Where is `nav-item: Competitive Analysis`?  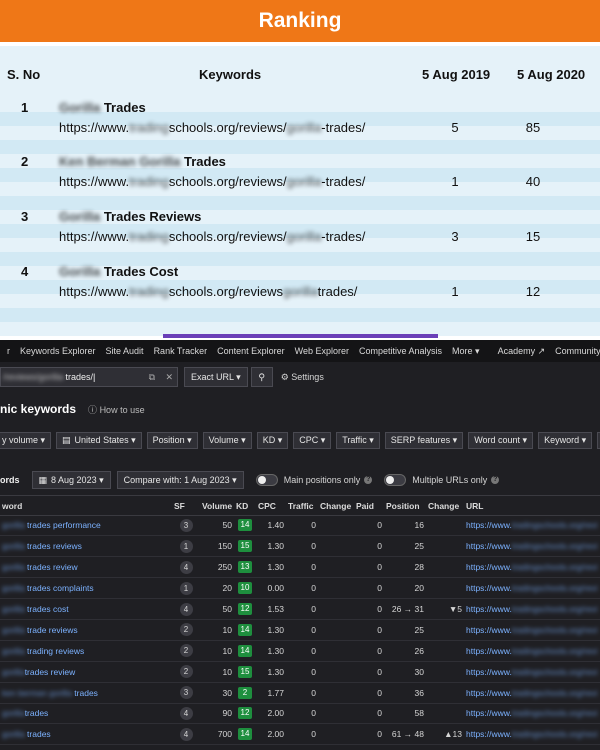 nav-item: Competitive Analysis is located at coordinates (400, 351).